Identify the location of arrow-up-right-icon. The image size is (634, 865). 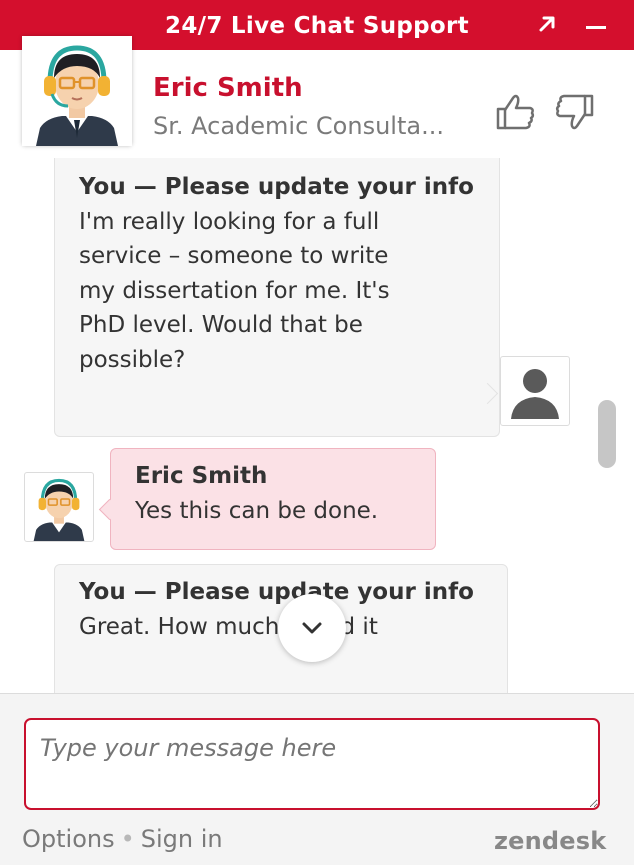
(547, 24).